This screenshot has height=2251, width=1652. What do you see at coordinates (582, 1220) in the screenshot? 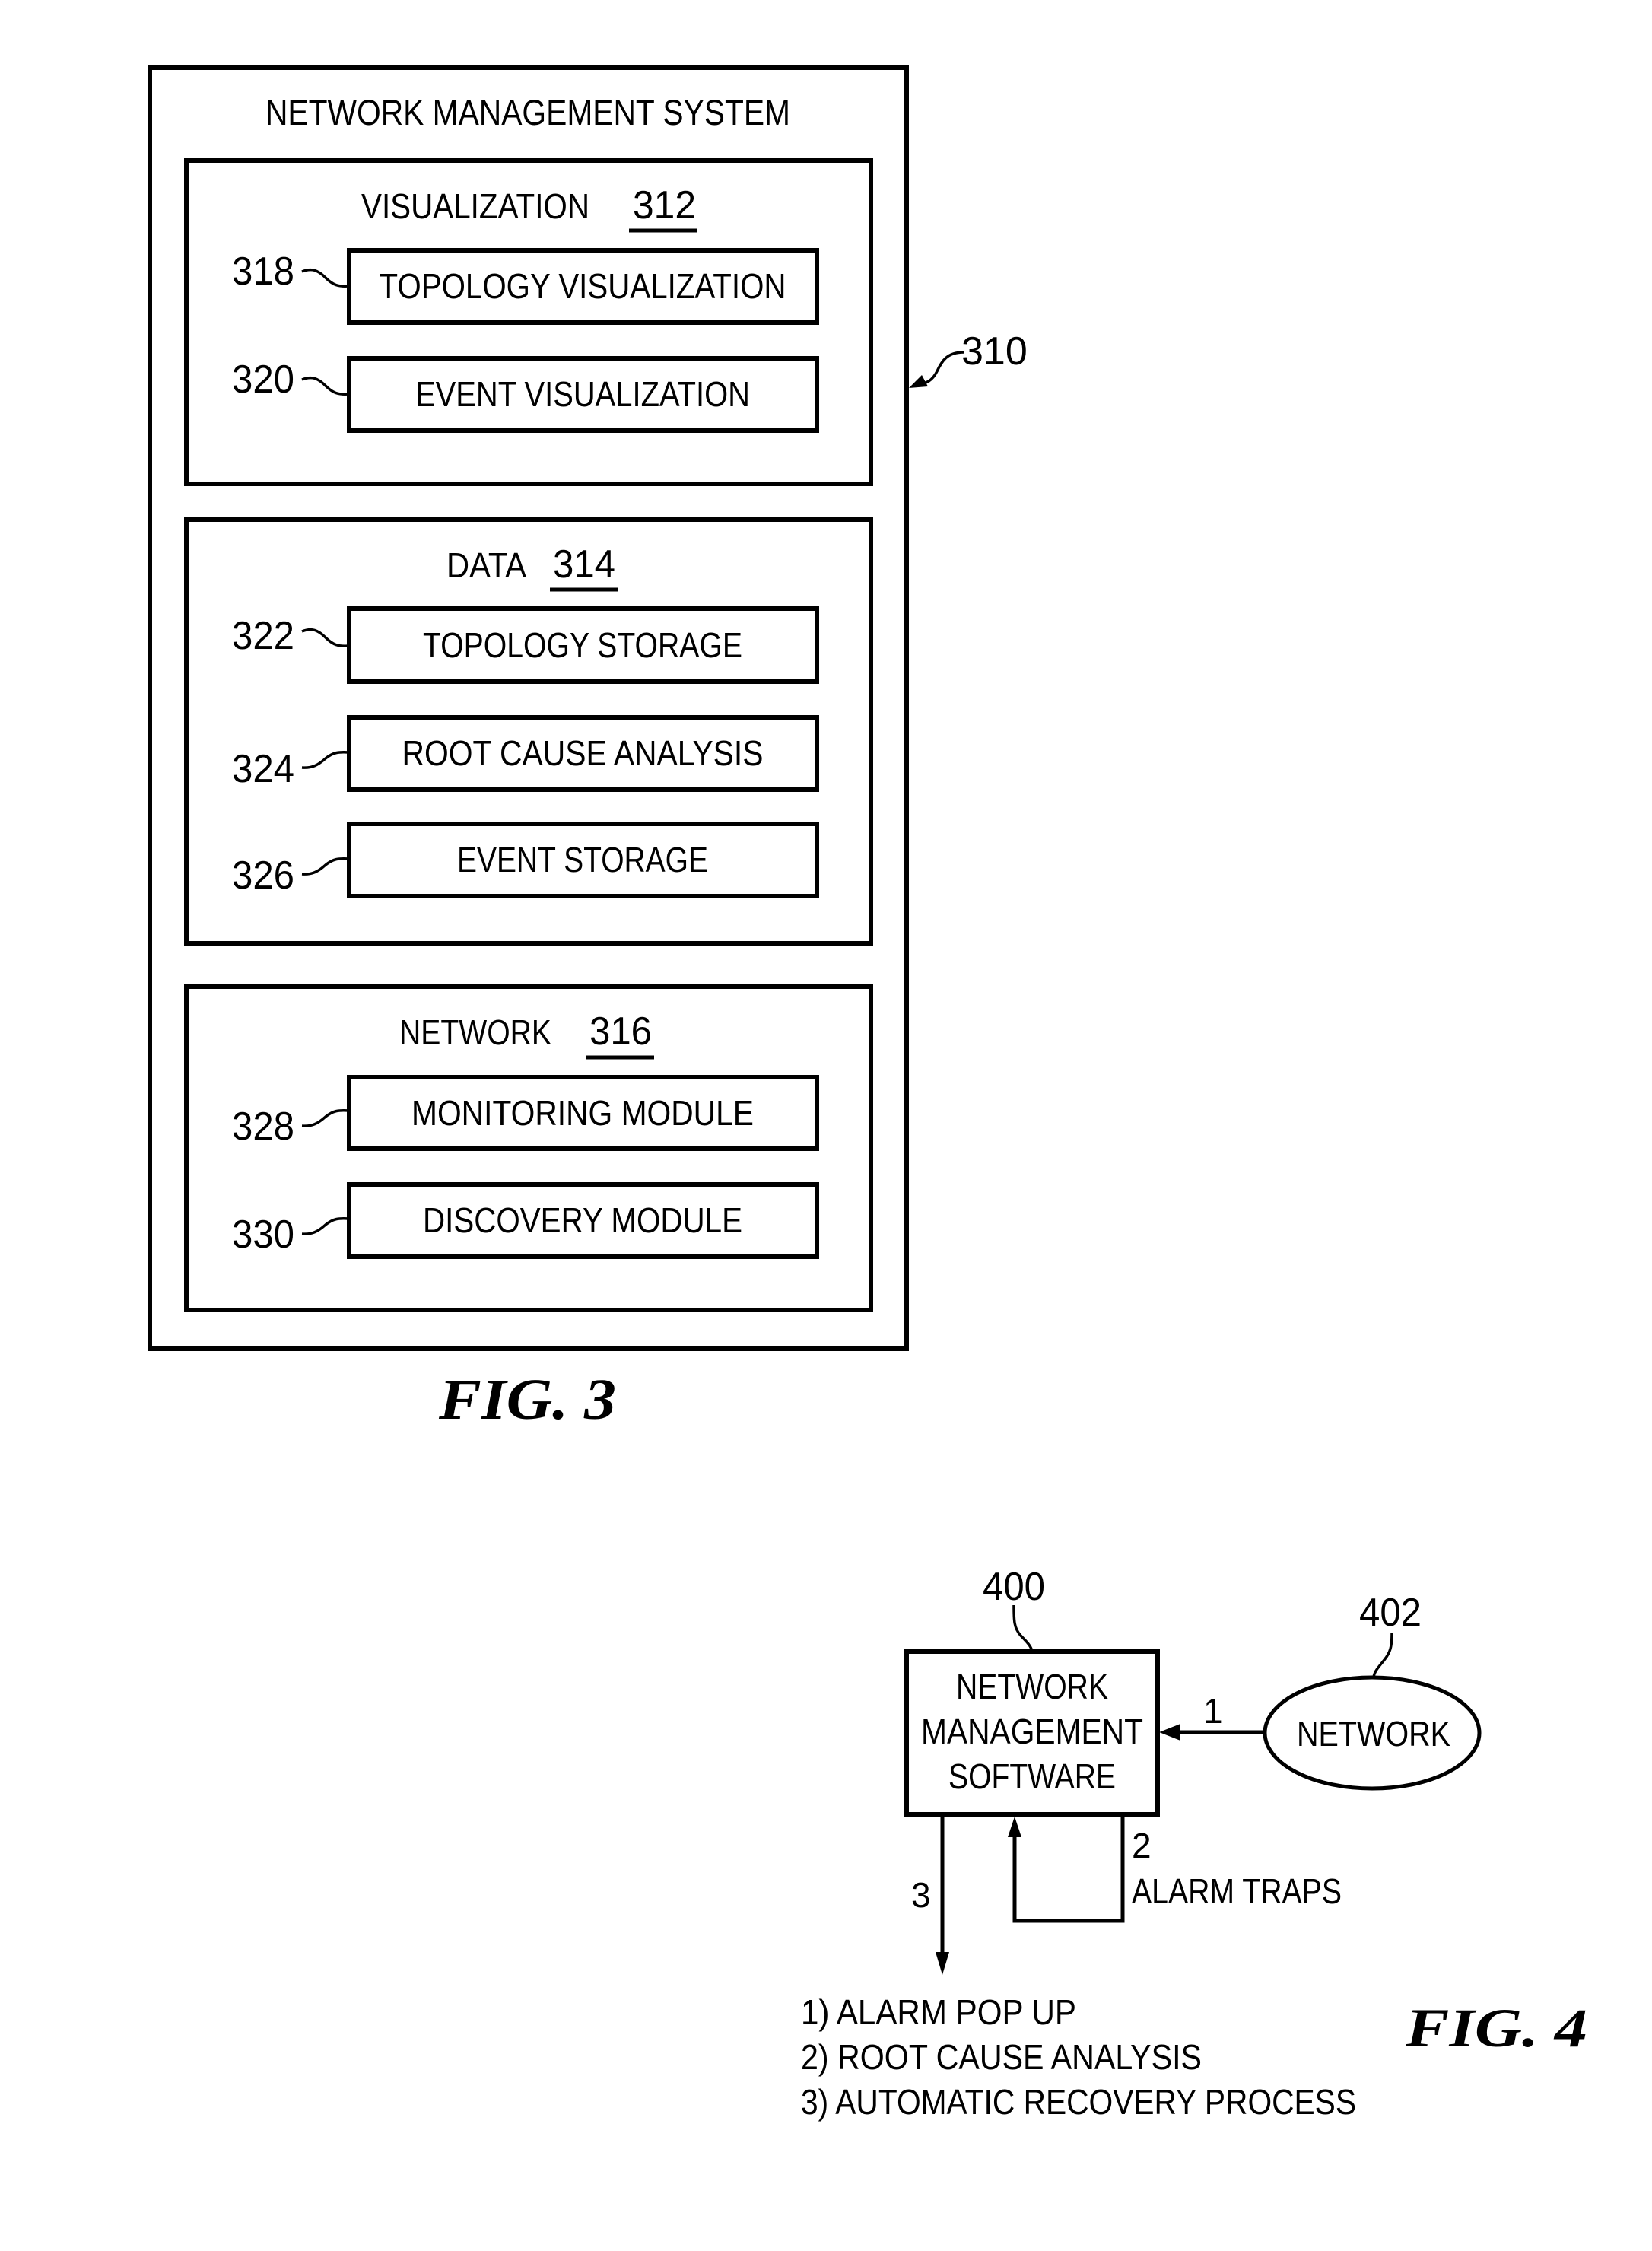
I see `module-label: DISCOVERY MODULE` at bounding box center [582, 1220].